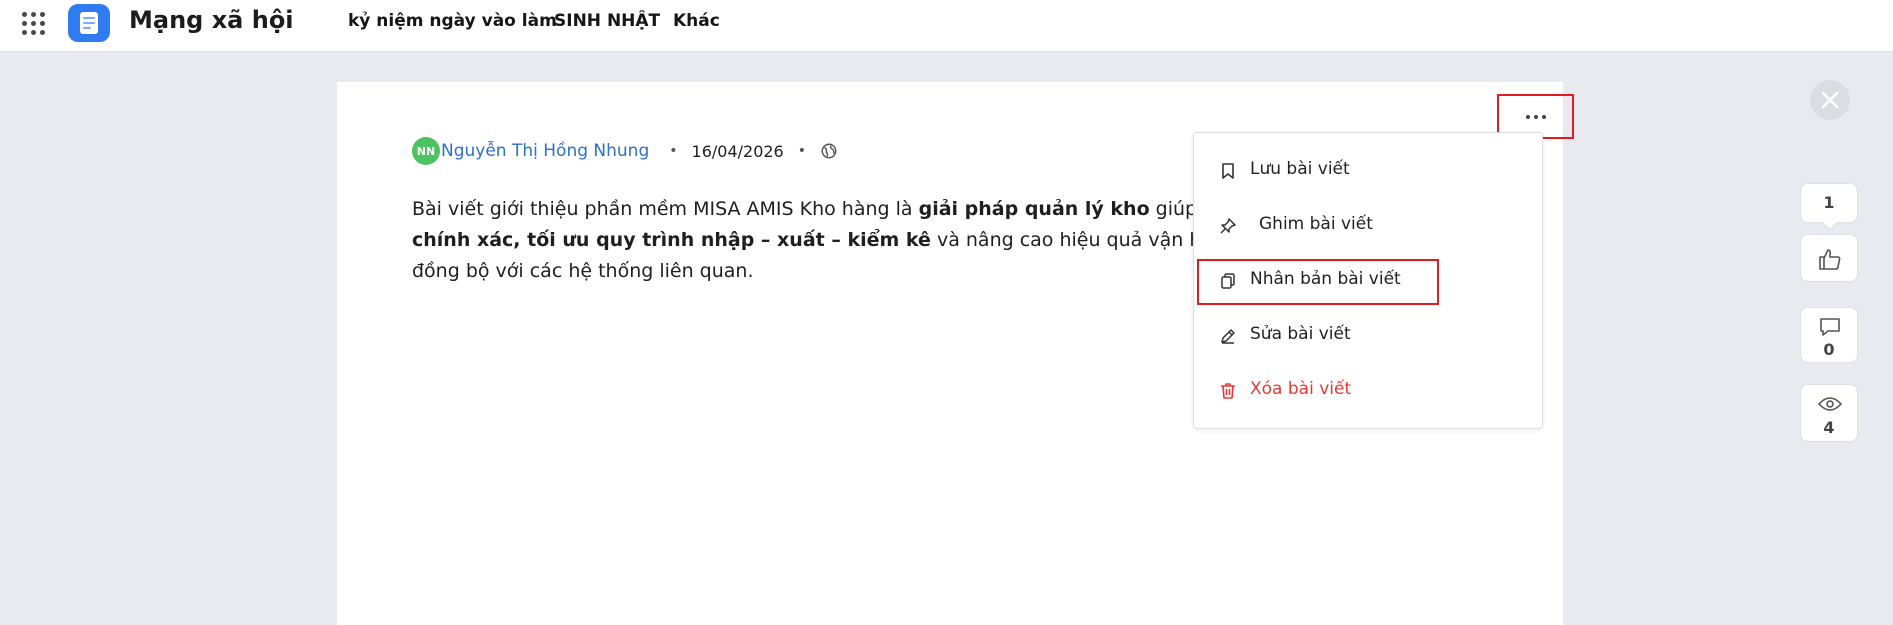  Describe the element at coordinates (1316, 224) in the screenshot. I see `menu-item-label: Ghim bài viết` at that location.